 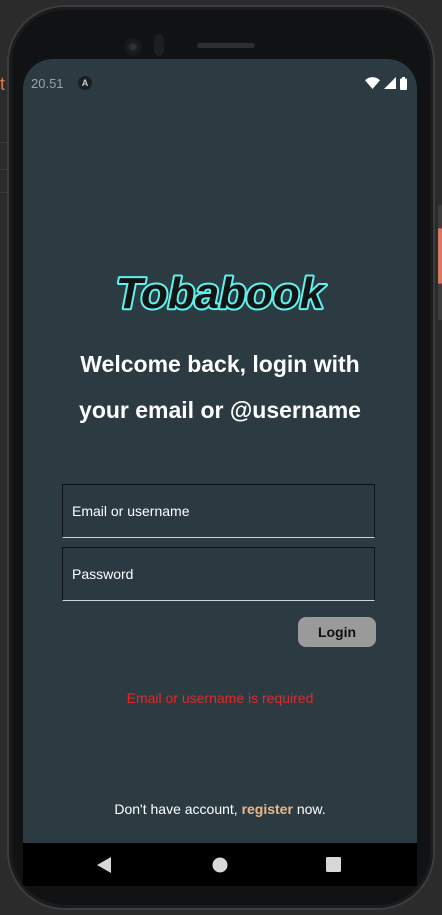 I want to click on signal-icon, so click(x=390, y=83).